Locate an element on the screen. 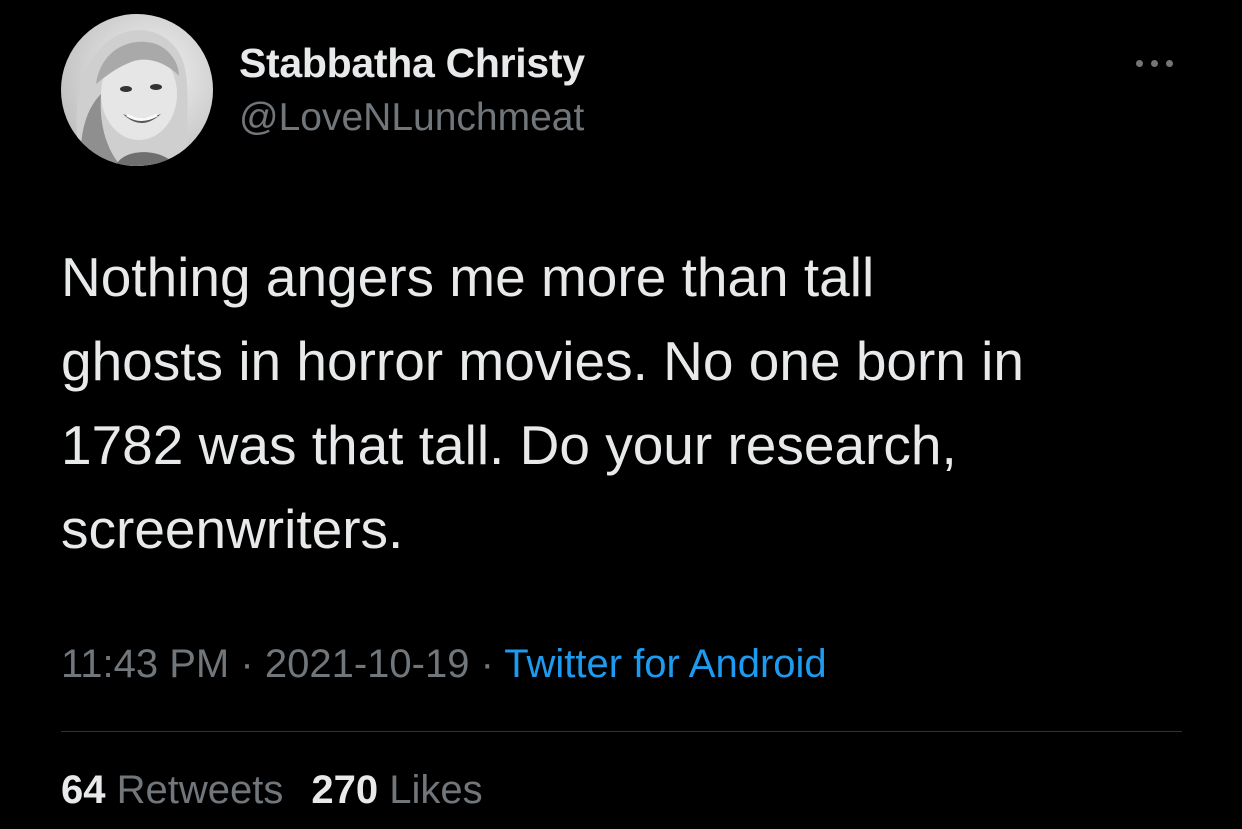 Image resolution: width=1242 pixels, height=829 pixels. likes-stat: 270 Likes is located at coordinates (396, 790).